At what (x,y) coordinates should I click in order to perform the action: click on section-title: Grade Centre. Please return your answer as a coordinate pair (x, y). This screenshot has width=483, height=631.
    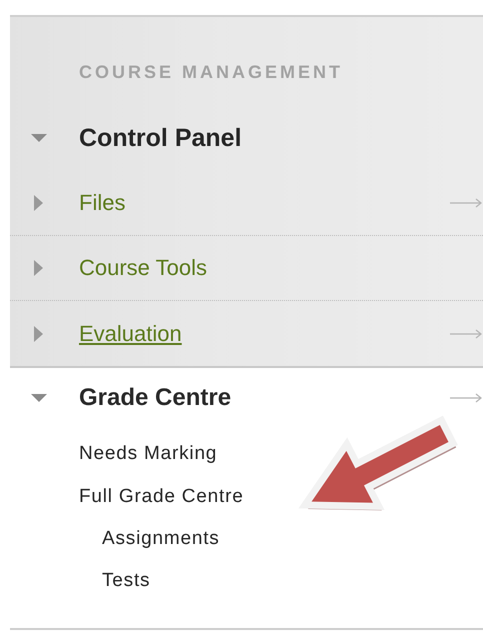
    Looking at the image, I should click on (155, 398).